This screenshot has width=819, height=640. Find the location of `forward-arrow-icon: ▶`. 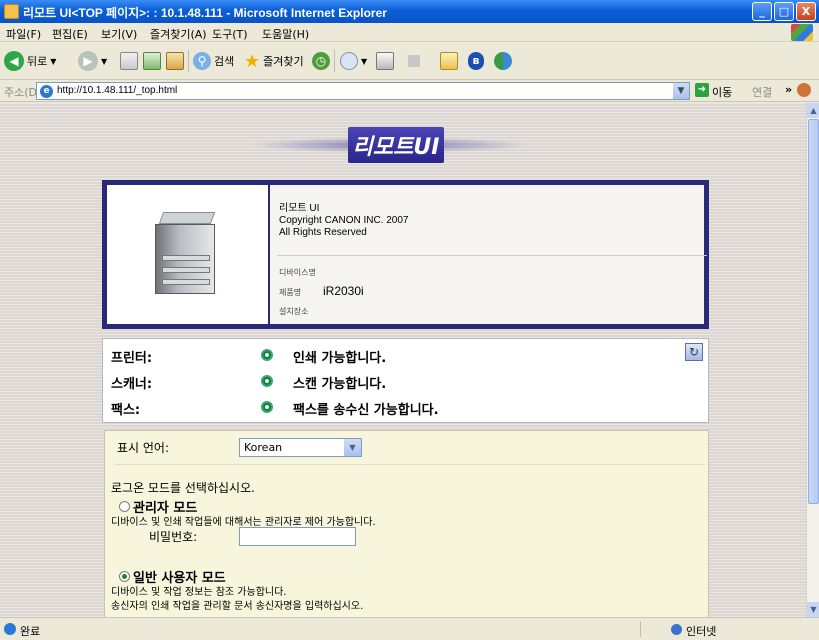

forward-arrow-icon: ▶ is located at coordinates (88, 61).